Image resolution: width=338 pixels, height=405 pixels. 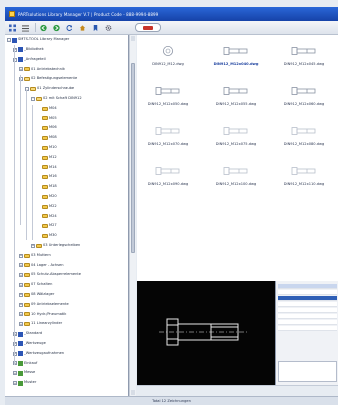 I want to click on tree-item-label: 07 Schalten, so click(x=42, y=284).